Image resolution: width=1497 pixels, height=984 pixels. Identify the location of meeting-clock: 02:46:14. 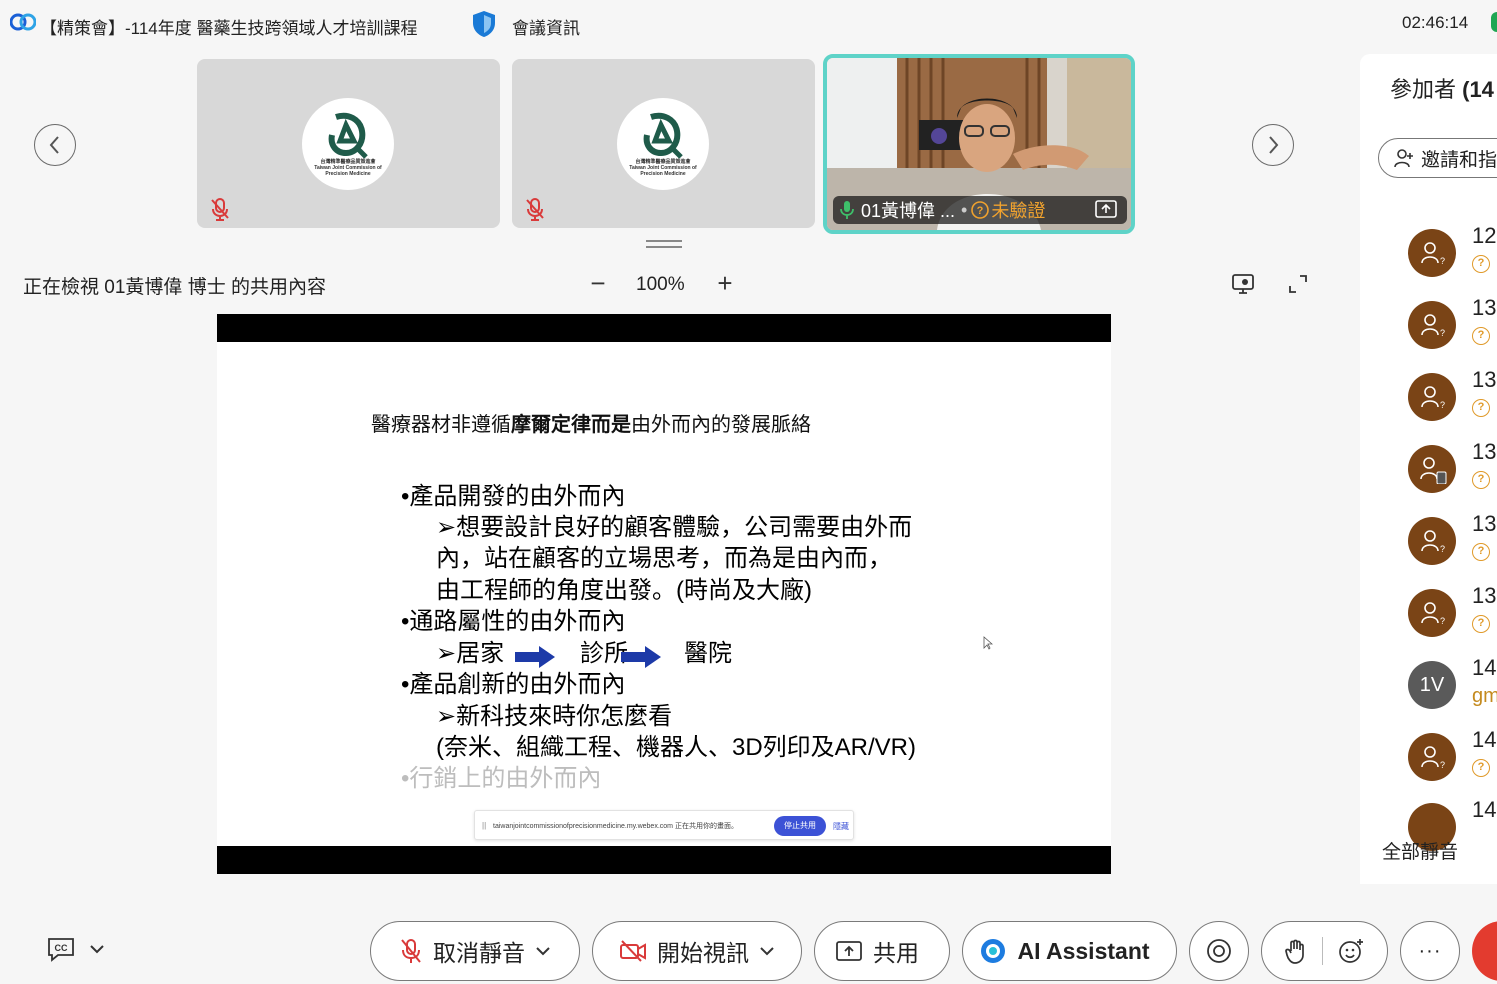
(1435, 22).